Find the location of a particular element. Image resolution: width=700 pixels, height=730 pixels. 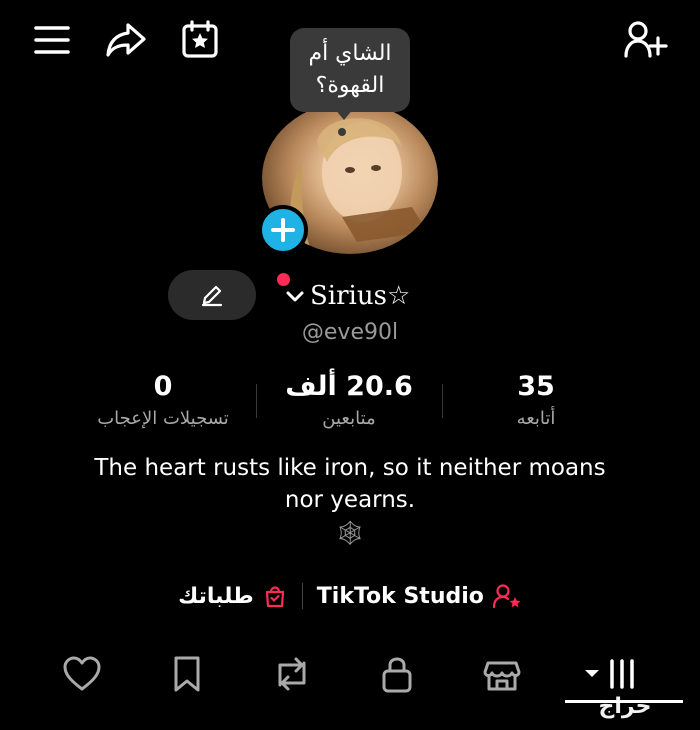

quick-links: طلباتك TikTok Studio is located at coordinates (350, 596).